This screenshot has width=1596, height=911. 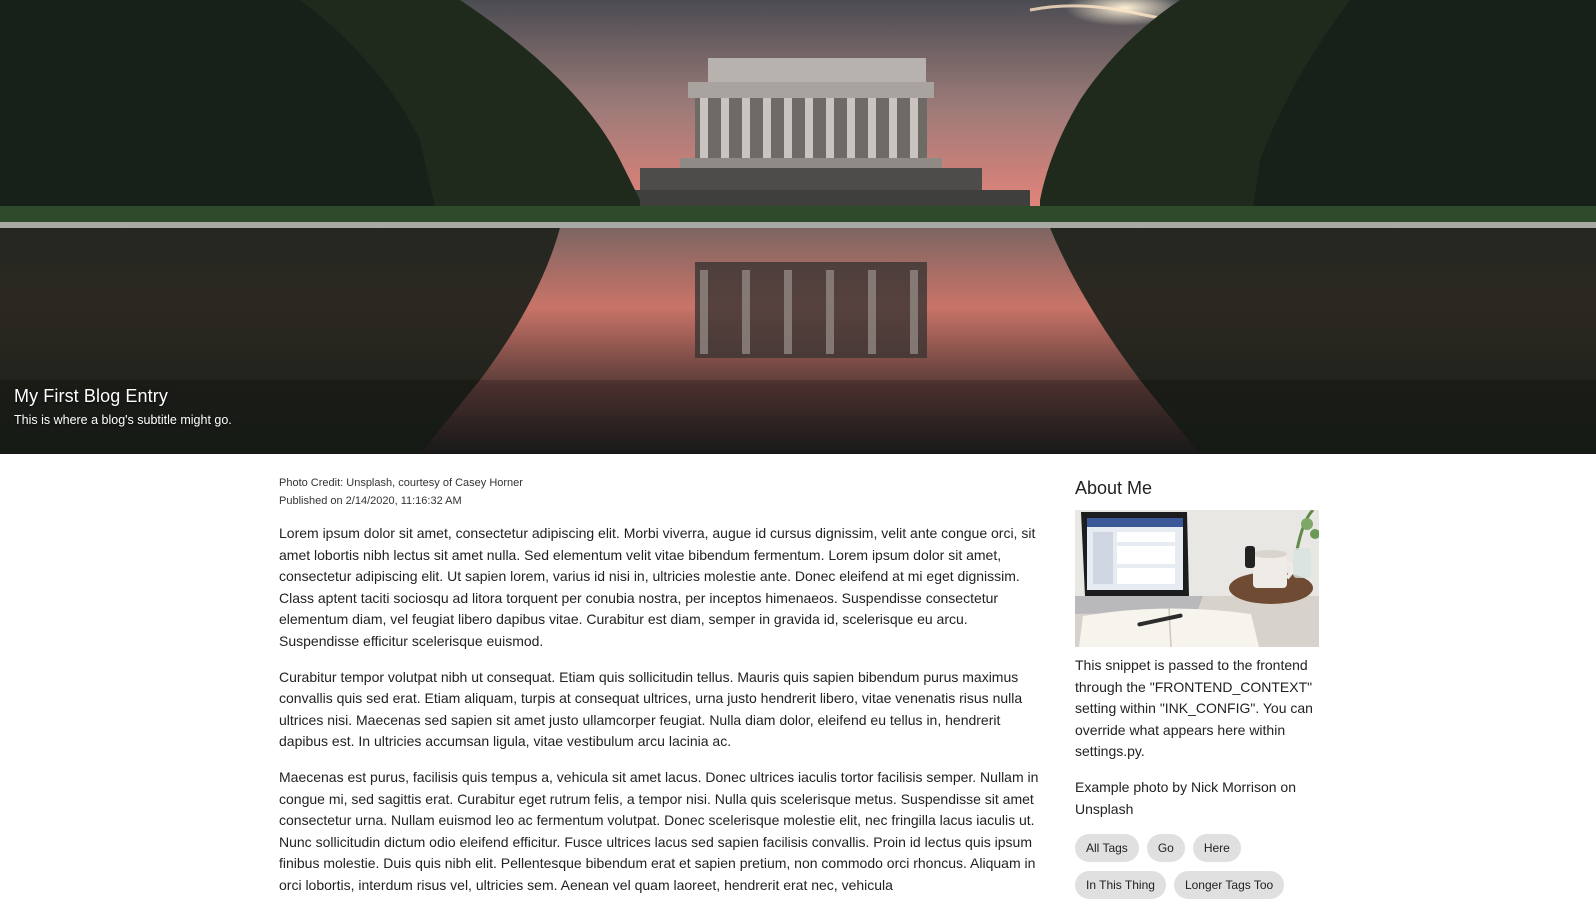 I want to click on tag-chip: All Tags, so click(x=1107, y=848).